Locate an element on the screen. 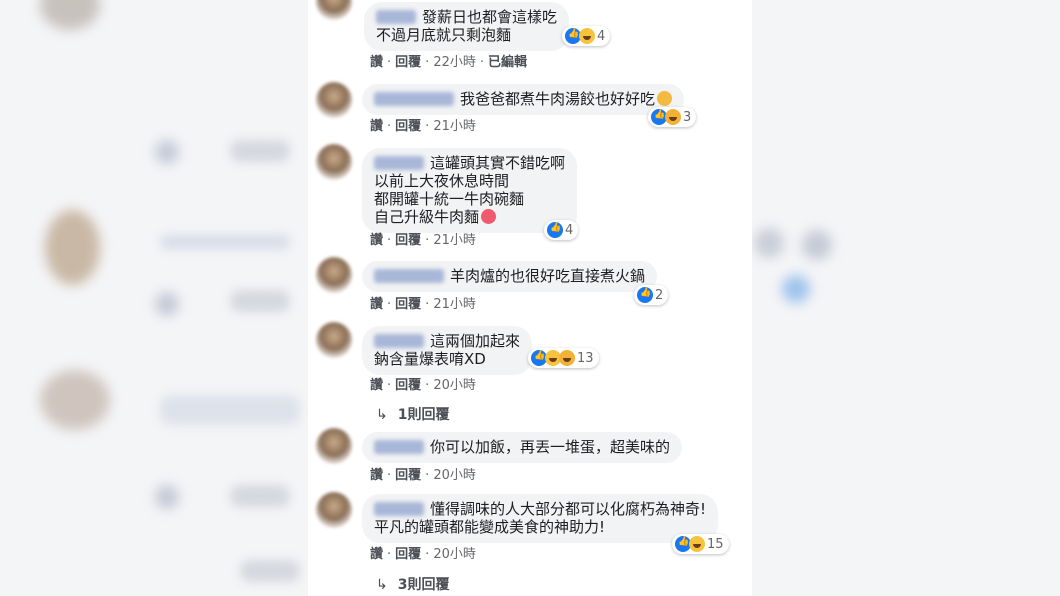 This screenshot has height=596, width=1060. reaction-count: 2 is located at coordinates (651, 295).